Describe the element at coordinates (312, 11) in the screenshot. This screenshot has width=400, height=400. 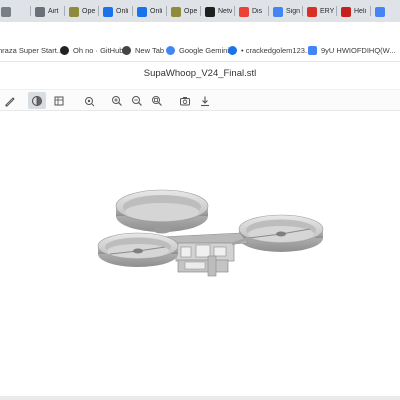
I see `bookmark-icon` at that location.